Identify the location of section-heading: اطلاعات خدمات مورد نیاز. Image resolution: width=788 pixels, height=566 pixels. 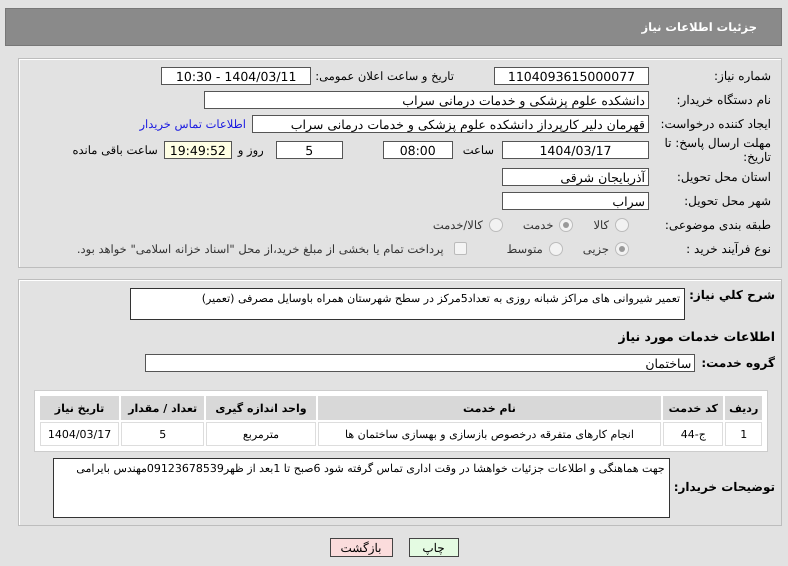
(697, 336).